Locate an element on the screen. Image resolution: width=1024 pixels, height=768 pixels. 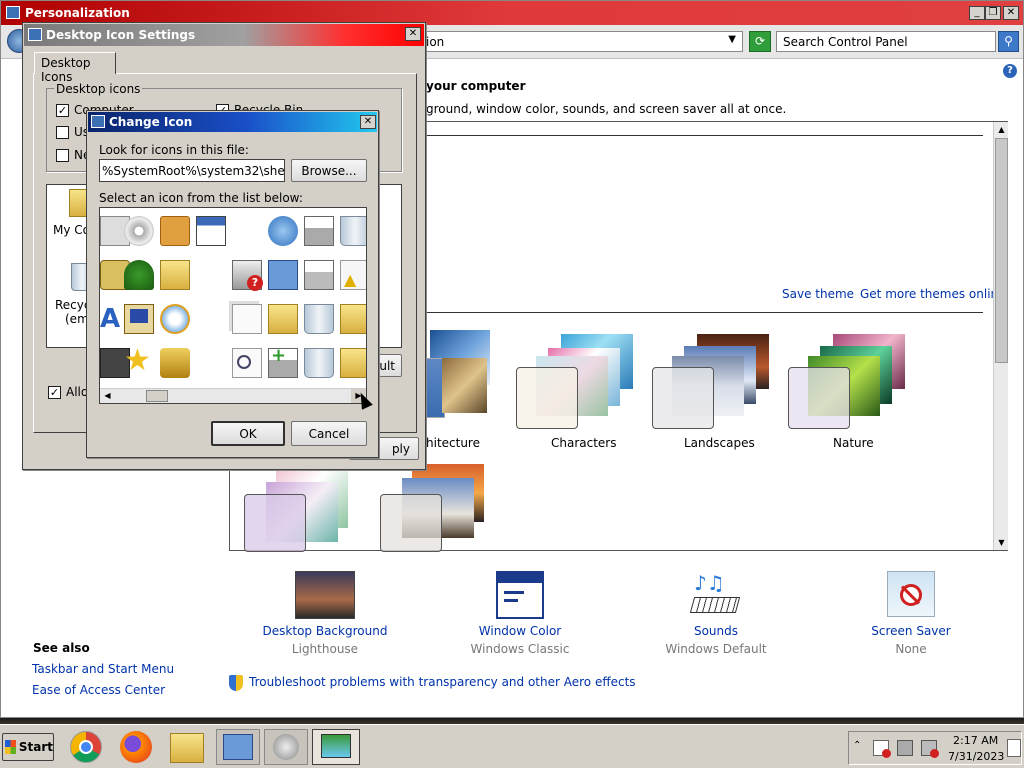
allow-themes-checkbox: ✓ is located at coordinates (54, 392).